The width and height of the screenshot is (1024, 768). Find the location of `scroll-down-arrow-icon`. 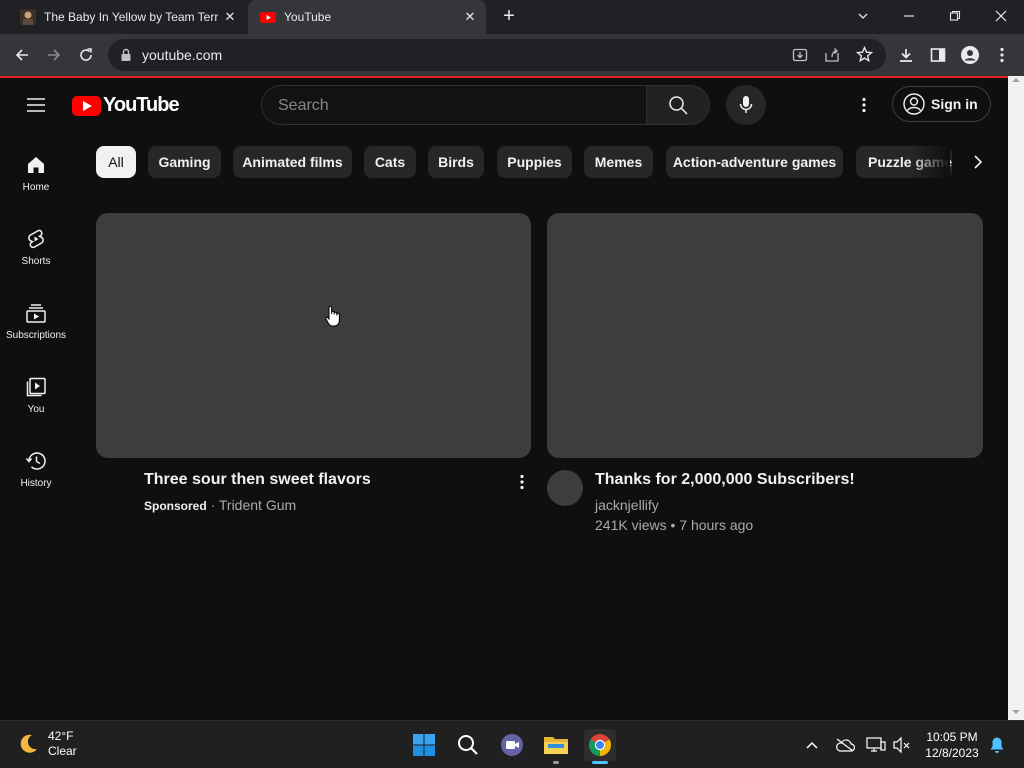

scroll-down-arrow-icon is located at coordinates (1016, 712).